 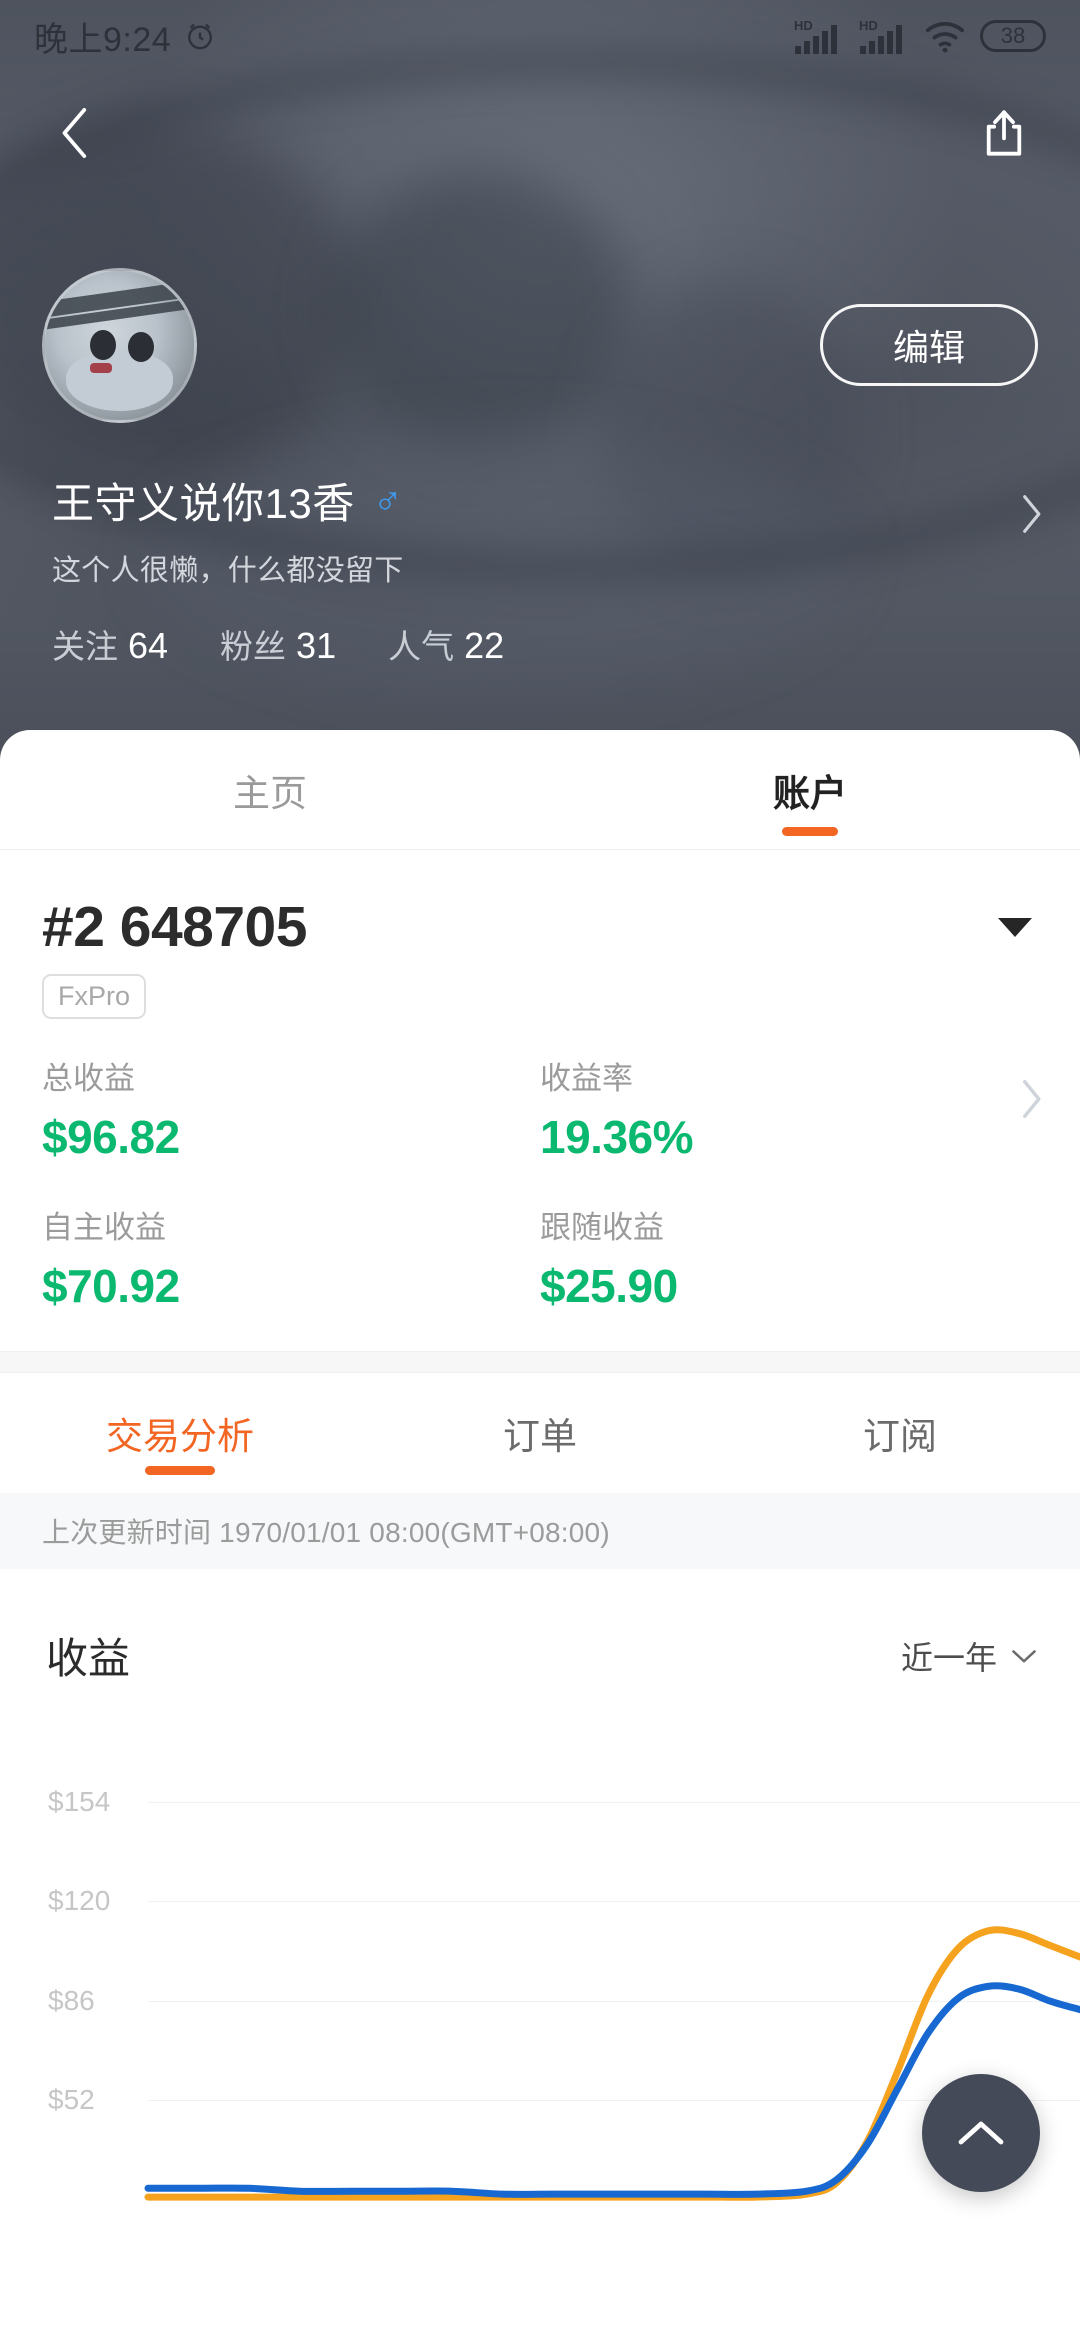 I want to click on edit-profile-button: 编辑, so click(x=929, y=345).